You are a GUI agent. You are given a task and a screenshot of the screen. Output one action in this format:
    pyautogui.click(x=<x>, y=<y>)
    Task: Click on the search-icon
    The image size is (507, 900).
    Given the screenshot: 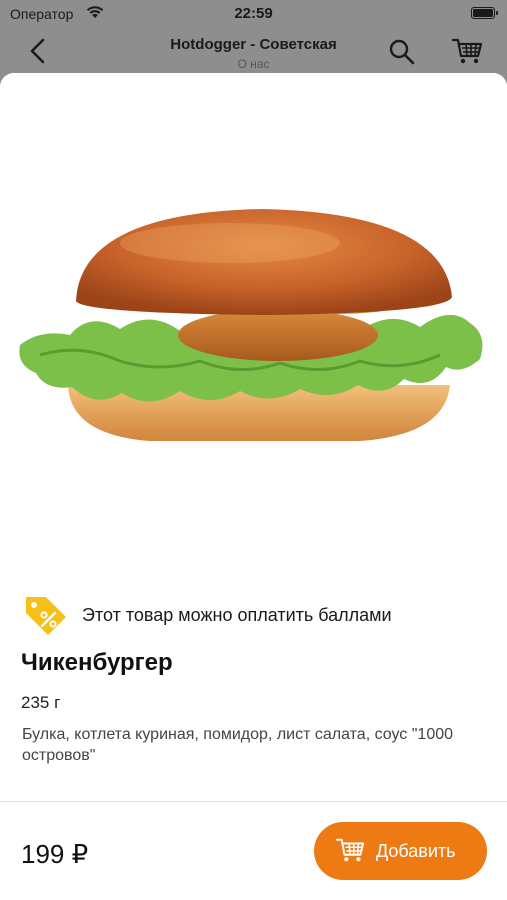 What is the action you would take?
    pyautogui.click(x=402, y=52)
    